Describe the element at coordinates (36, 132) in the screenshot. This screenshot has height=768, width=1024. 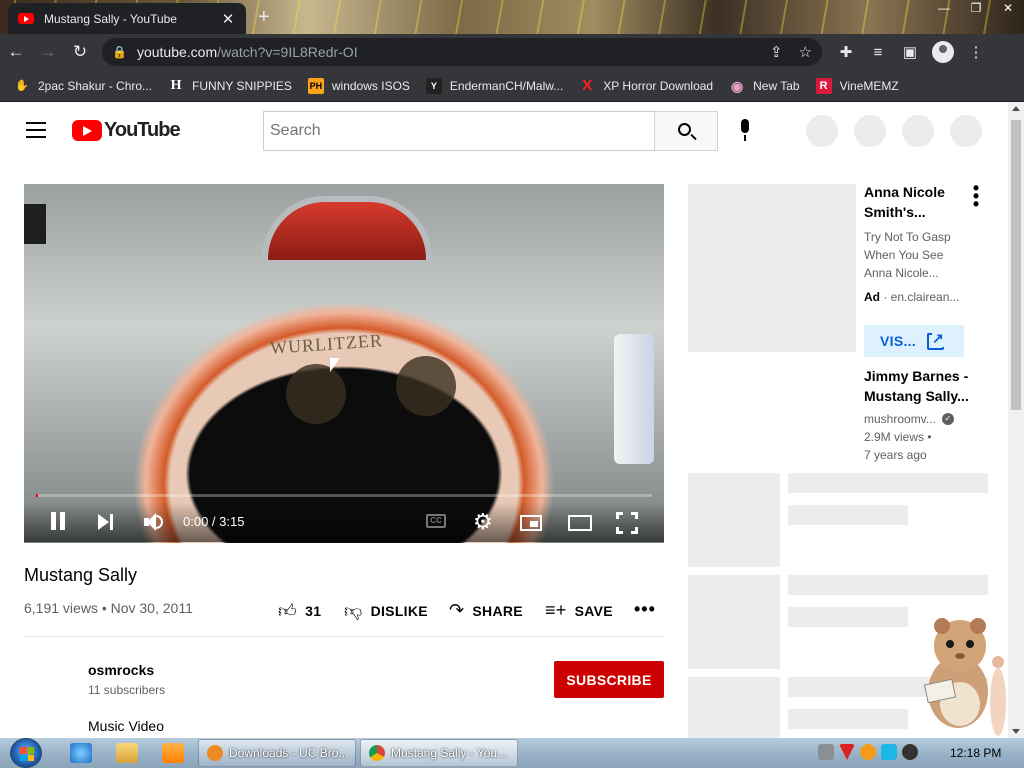
I see `hamburger-menu-icon` at that location.